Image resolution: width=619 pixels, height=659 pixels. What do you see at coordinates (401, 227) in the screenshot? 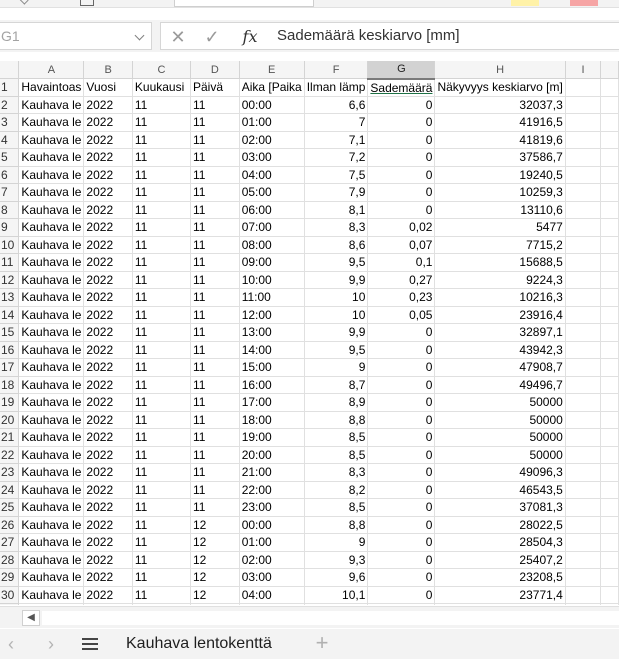
I see `cell: 0,02` at bounding box center [401, 227].